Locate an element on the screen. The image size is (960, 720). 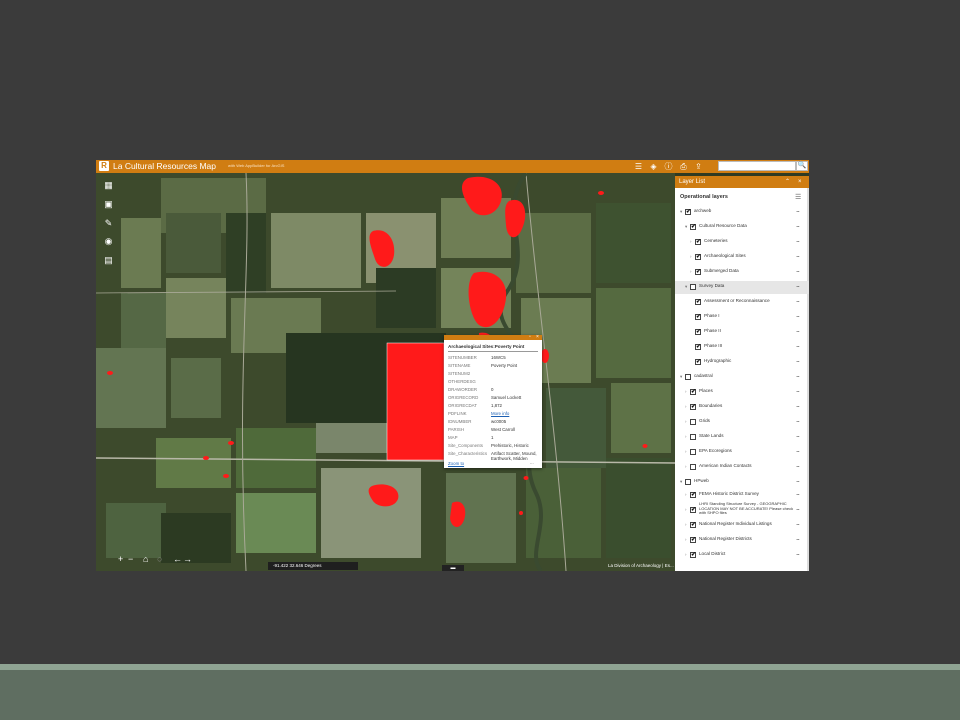
close-icon: × is located at coordinates (537, 337).